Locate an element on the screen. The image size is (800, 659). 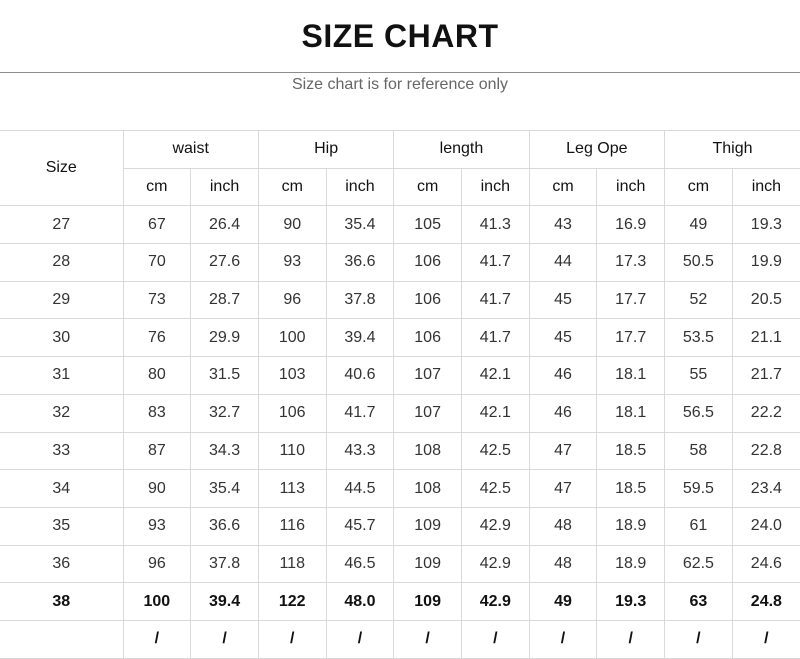
table-cell: 100 is located at coordinates (292, 338).